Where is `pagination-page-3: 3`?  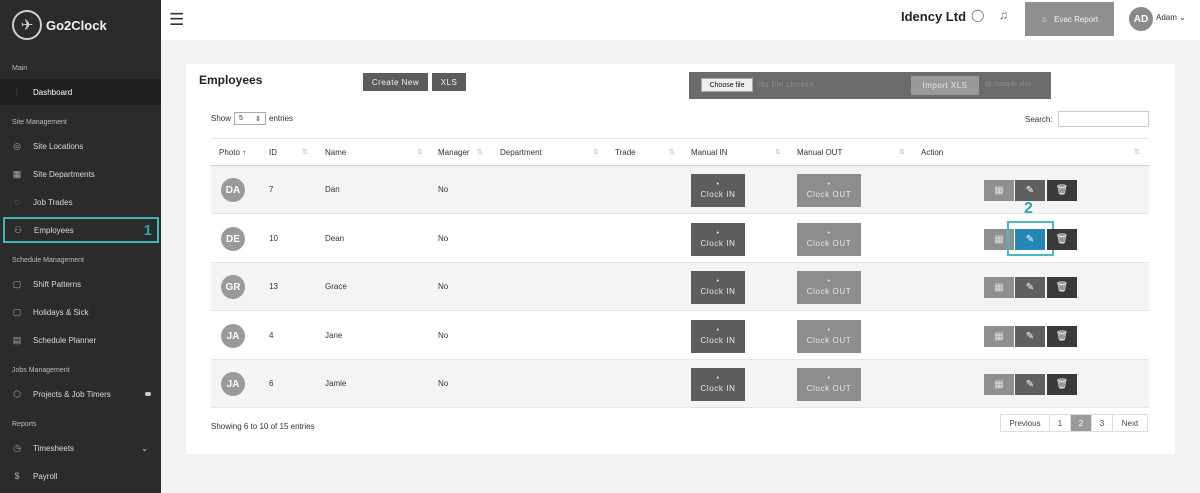 pagination-page-3: 3 is located at coordinates (1102, 423).